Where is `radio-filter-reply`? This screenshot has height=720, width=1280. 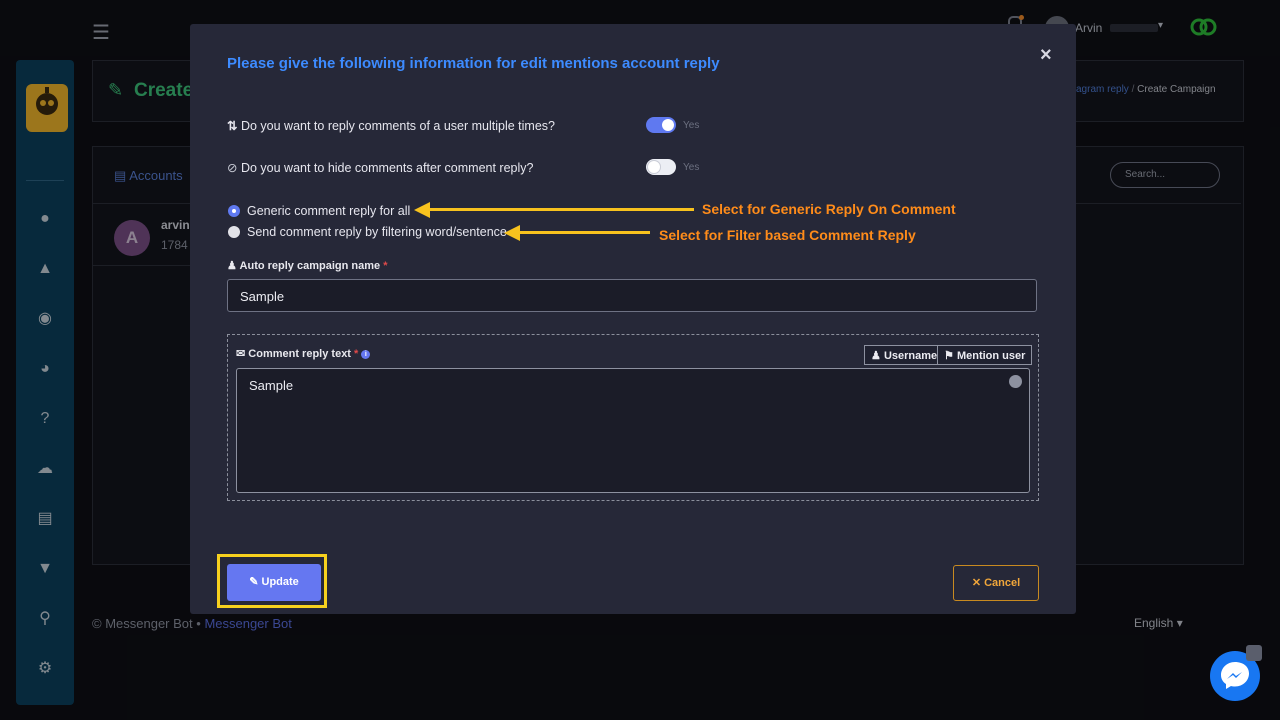 radio-filter-reply is located at coordinates (234, 232).